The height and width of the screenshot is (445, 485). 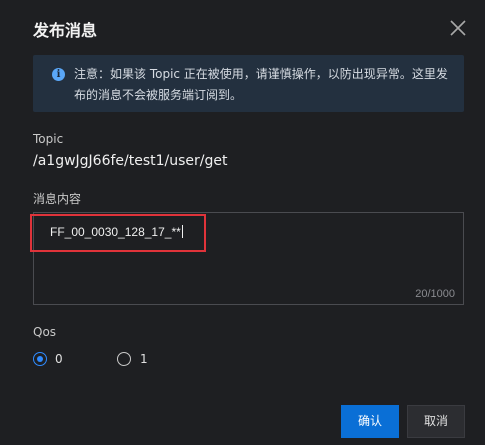 What do you see at coordinates (435, 294) in the screenshot?
I see `char-counter: 20/1000` at bounding box center [435, 294].